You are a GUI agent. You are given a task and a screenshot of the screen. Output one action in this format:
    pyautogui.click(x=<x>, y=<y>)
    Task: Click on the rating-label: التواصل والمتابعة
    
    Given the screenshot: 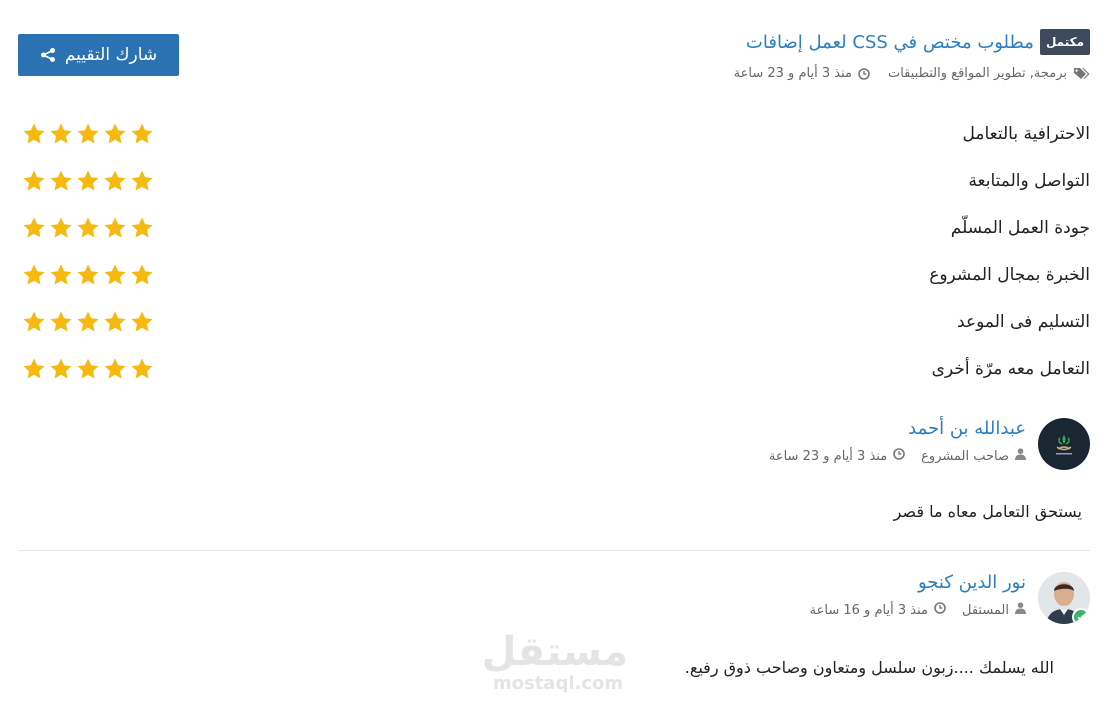 What is the action you would take?
    pyautogui.click(x=1029, y=180)
    